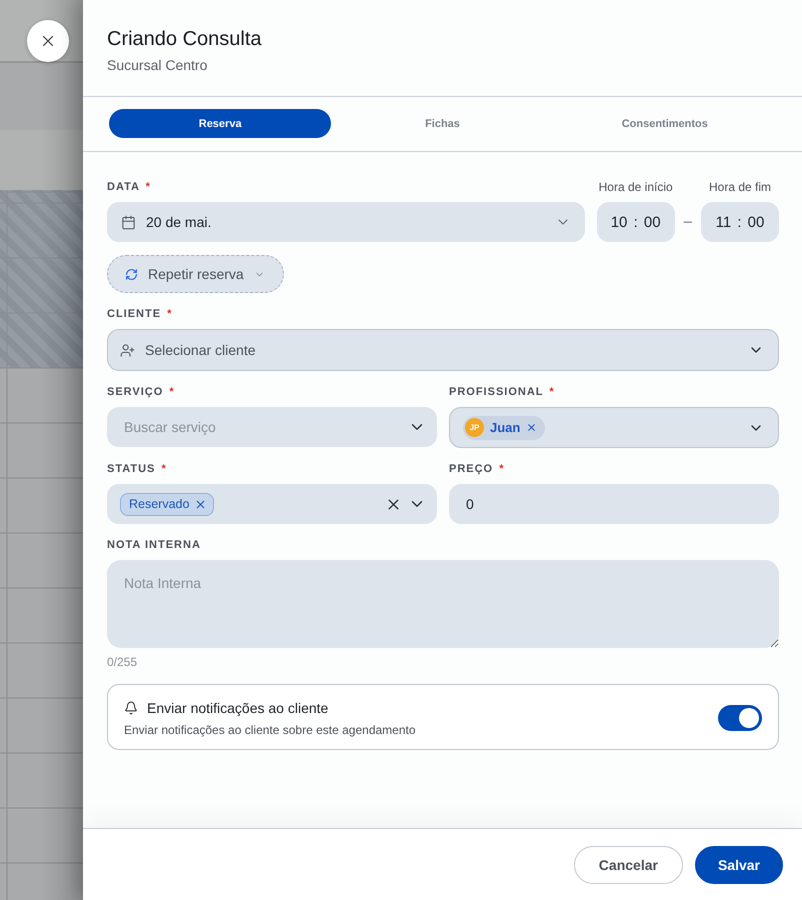 This screenshot has height=900, width=802. I want to click on professional-select: JP Juan, so click(614, 427).